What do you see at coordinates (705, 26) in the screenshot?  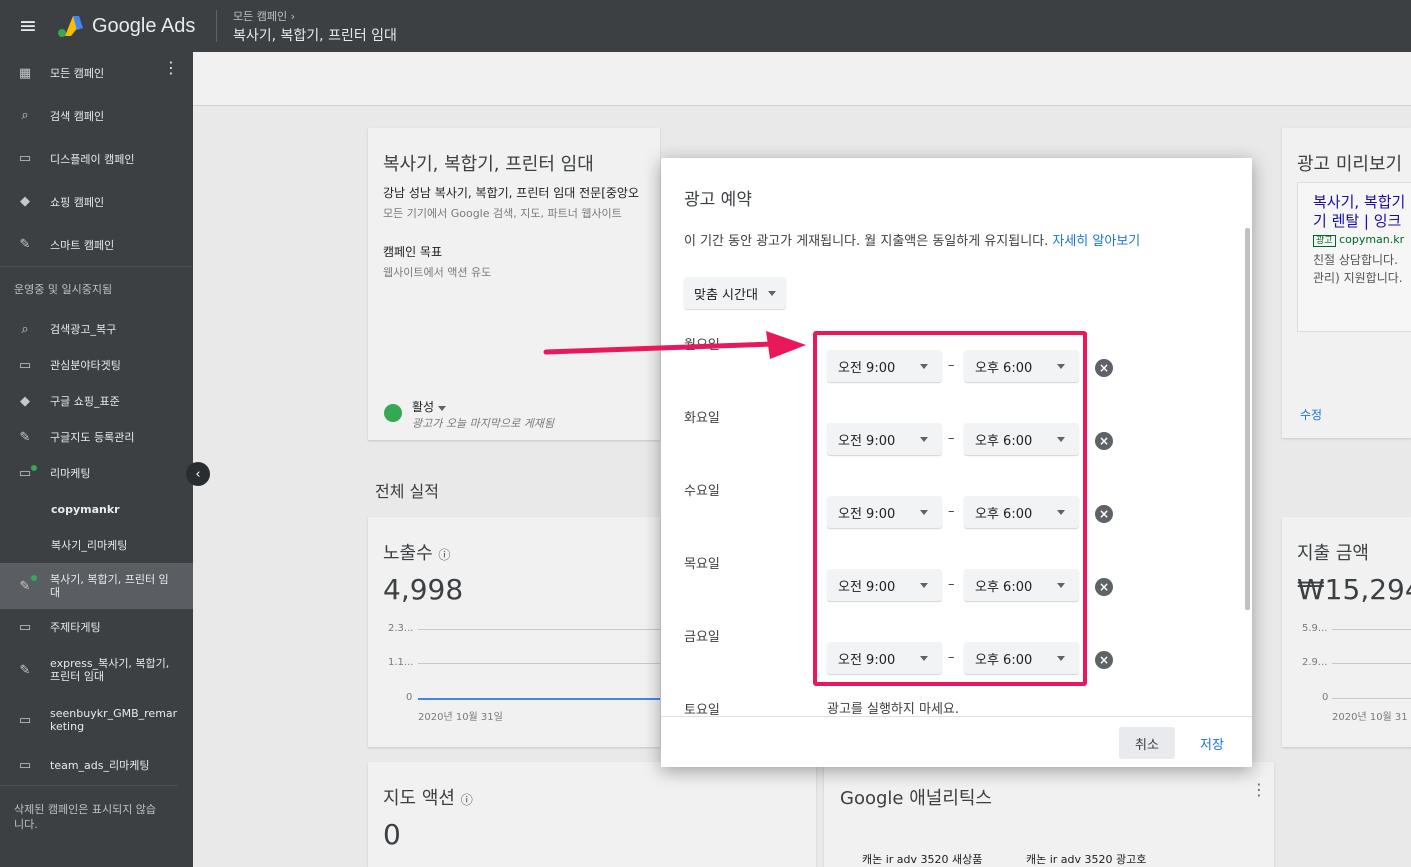 I see `top-app-bar: ≡ Google Ads 모든 캠페인 › 복사기, 복합기, 프린터 임대` at bounding box center [705, 26].